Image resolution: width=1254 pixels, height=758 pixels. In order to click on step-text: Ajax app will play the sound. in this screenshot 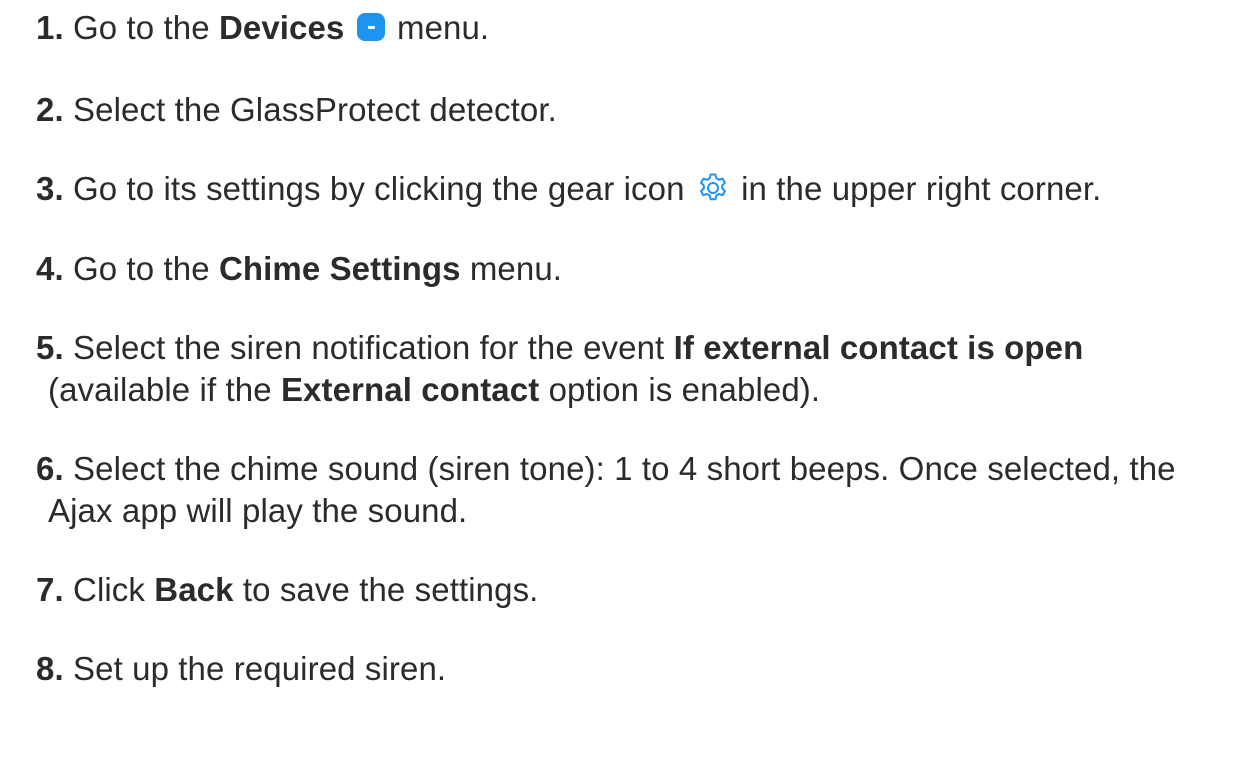, I will do `click(258, 510)`.